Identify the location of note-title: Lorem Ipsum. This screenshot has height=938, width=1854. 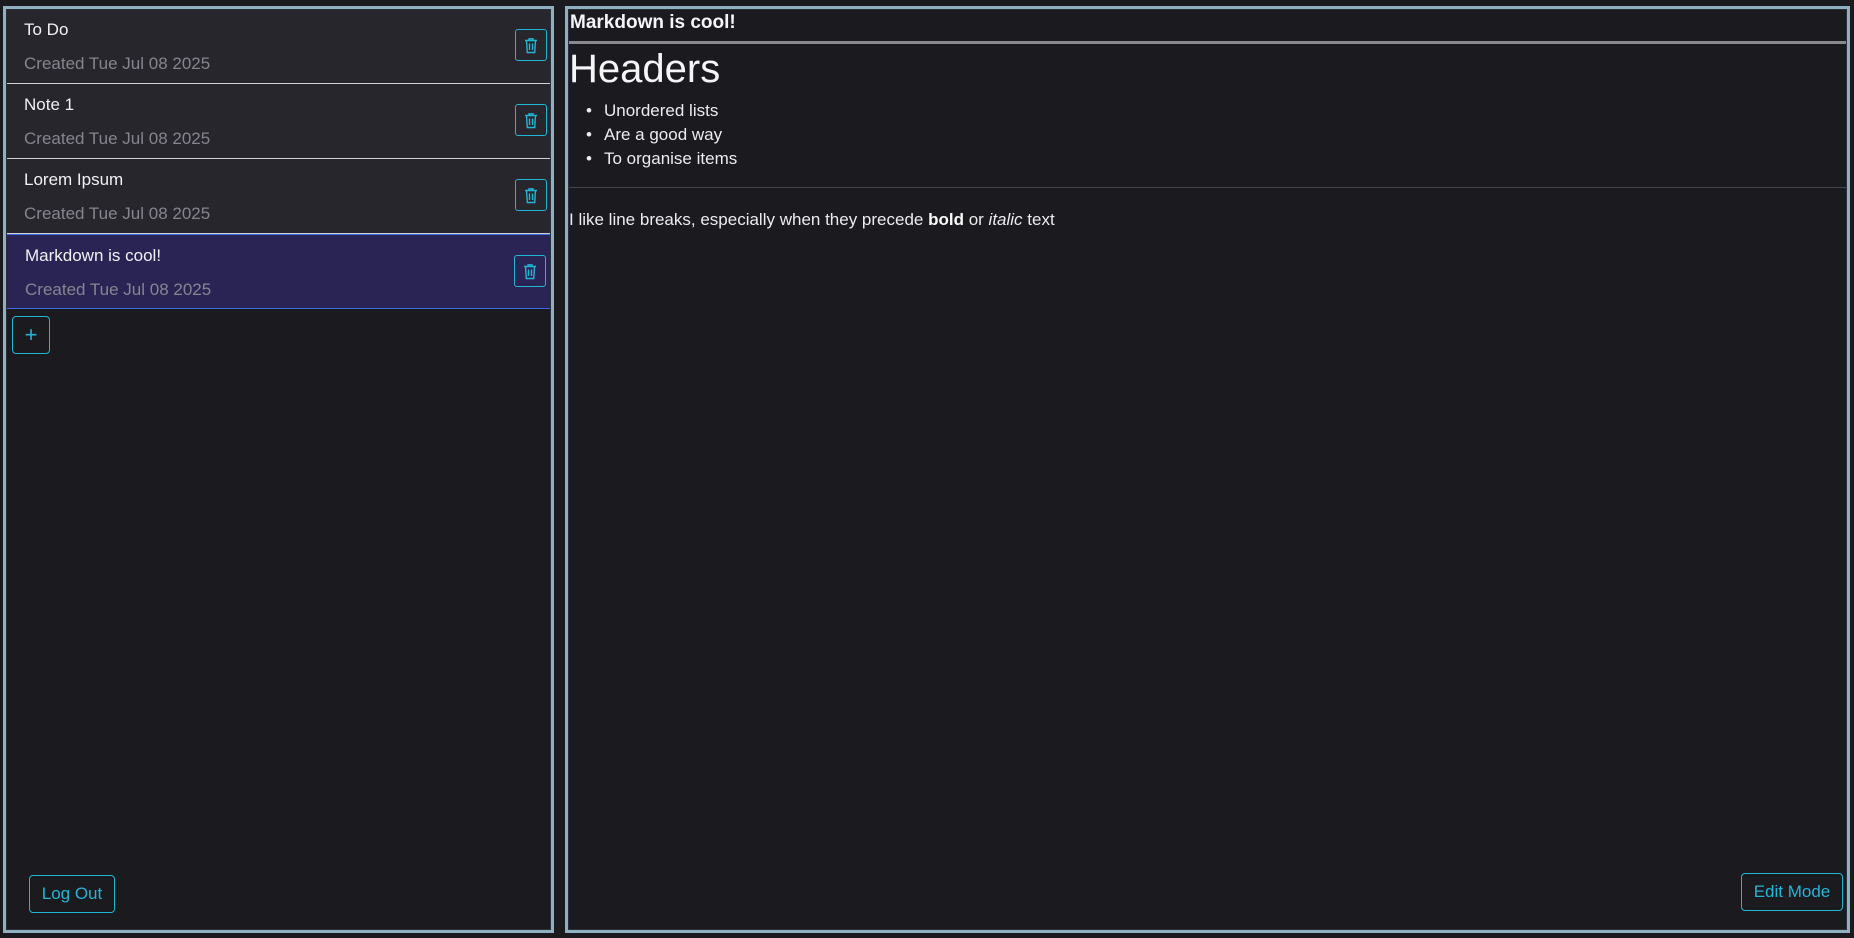
(74, 179).